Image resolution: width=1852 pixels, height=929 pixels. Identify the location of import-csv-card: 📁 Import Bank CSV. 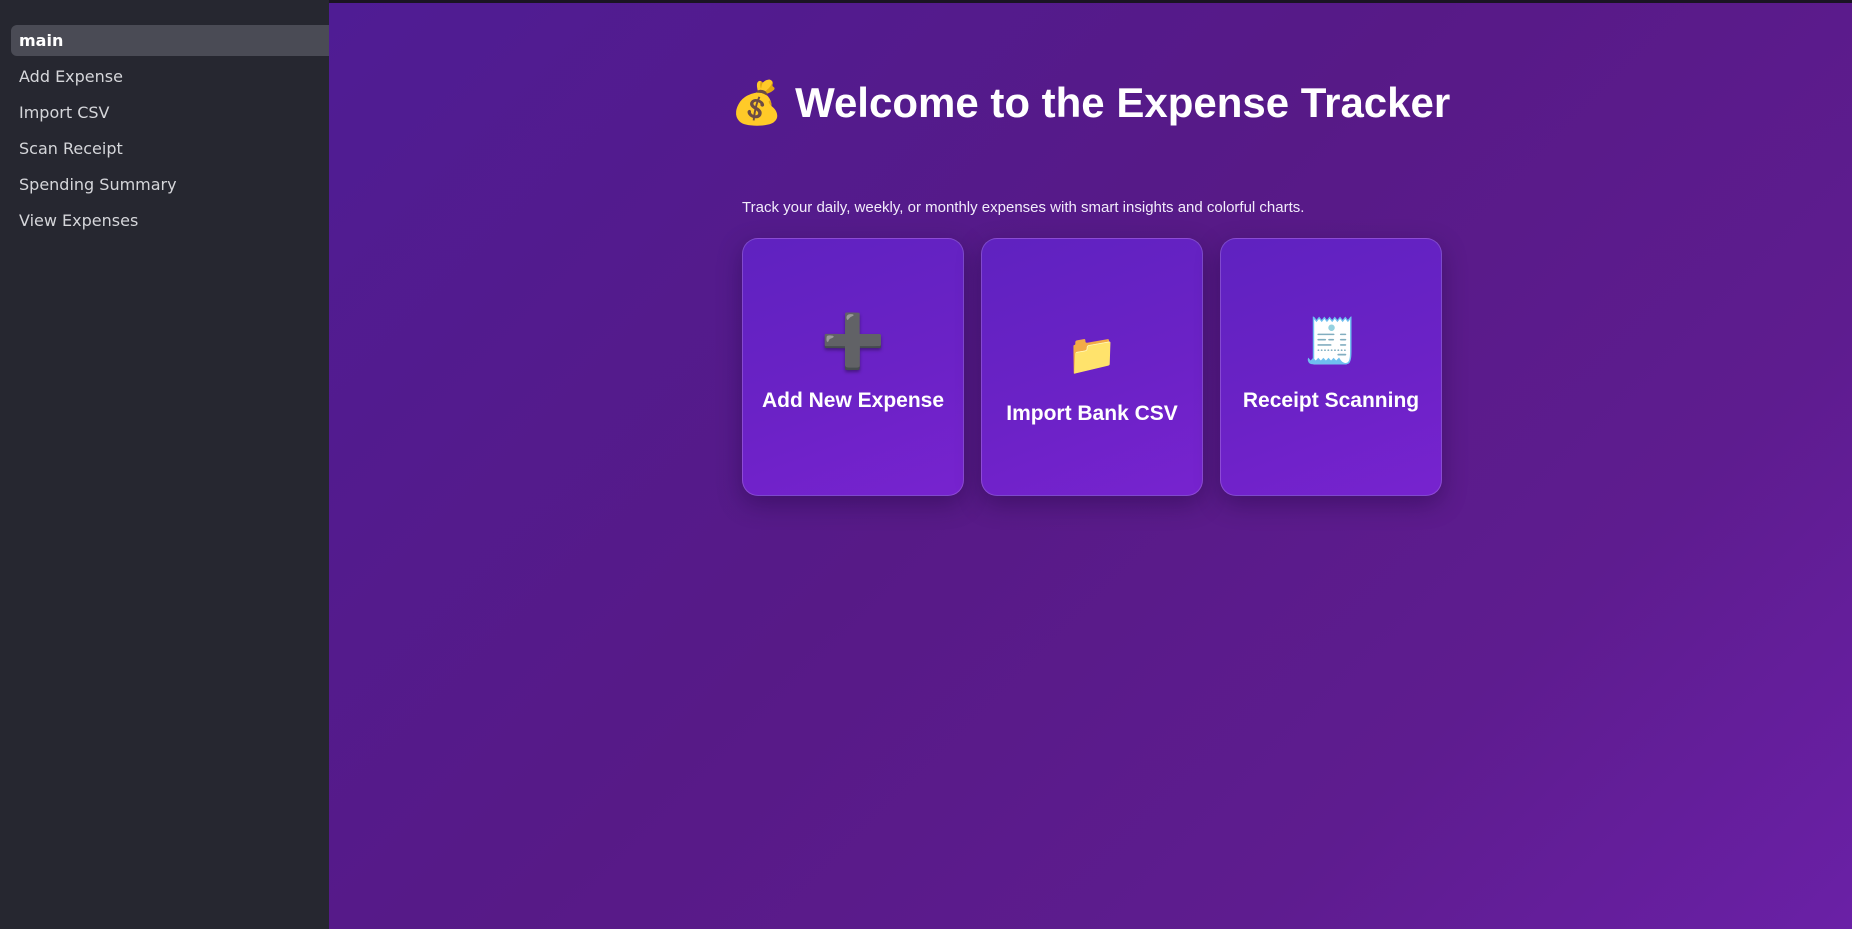
(1092, 367).